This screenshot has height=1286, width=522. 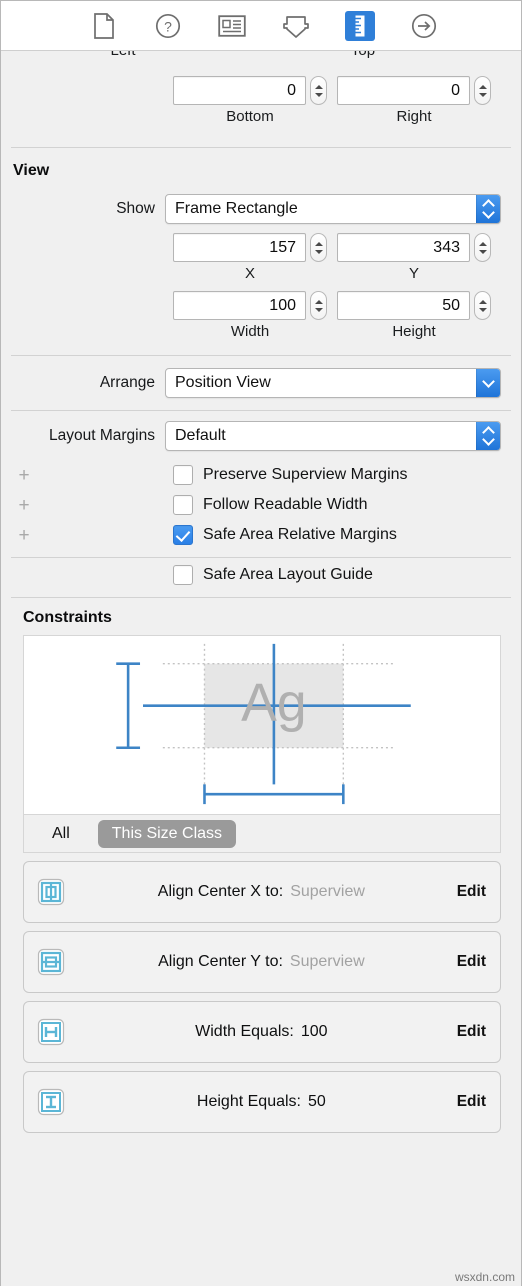 I want to click on identity-inspector-button, so click(x=232, y=26).